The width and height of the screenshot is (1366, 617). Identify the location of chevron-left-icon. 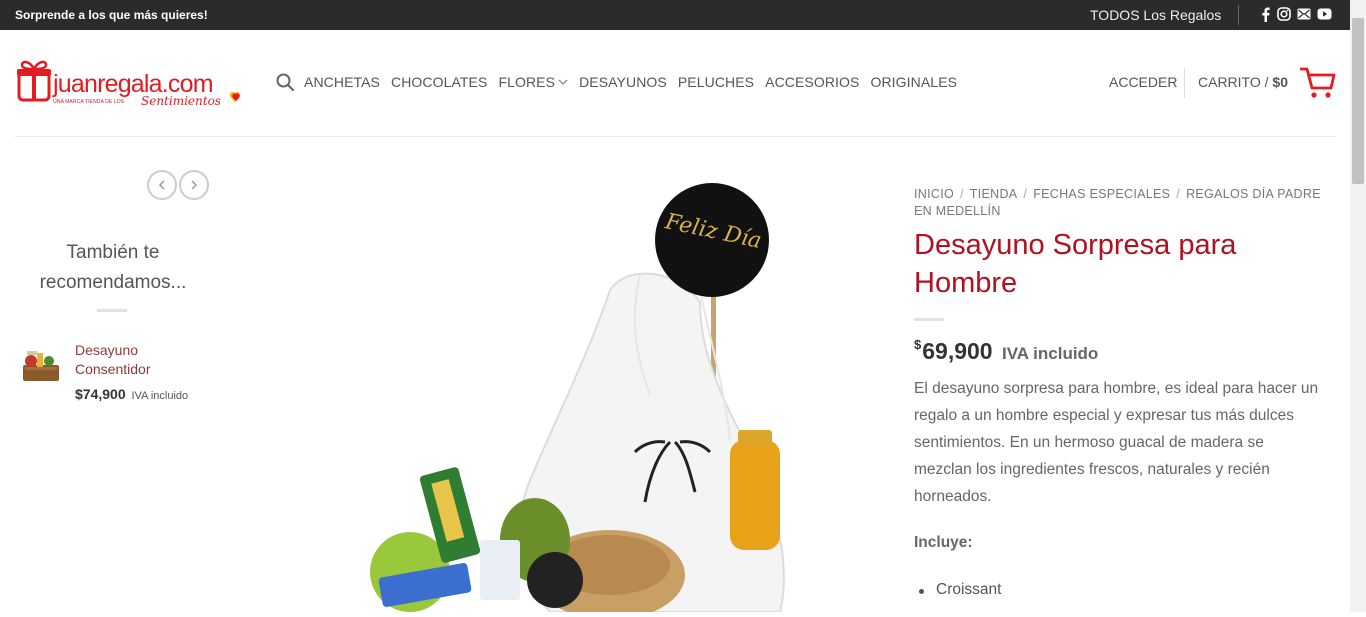
(162, 185).